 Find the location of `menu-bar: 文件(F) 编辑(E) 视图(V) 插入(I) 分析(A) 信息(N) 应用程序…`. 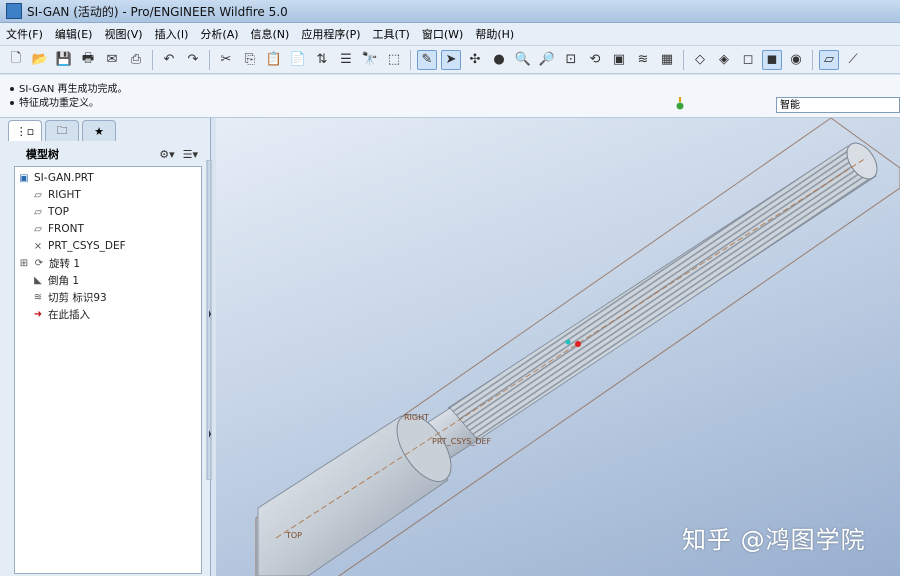

menu-bar: 文件(F) 编辑(E) 视图(V) 插入(I) 分析(A) 信息(N) 应用程序… is located at coordinates (450, 34).